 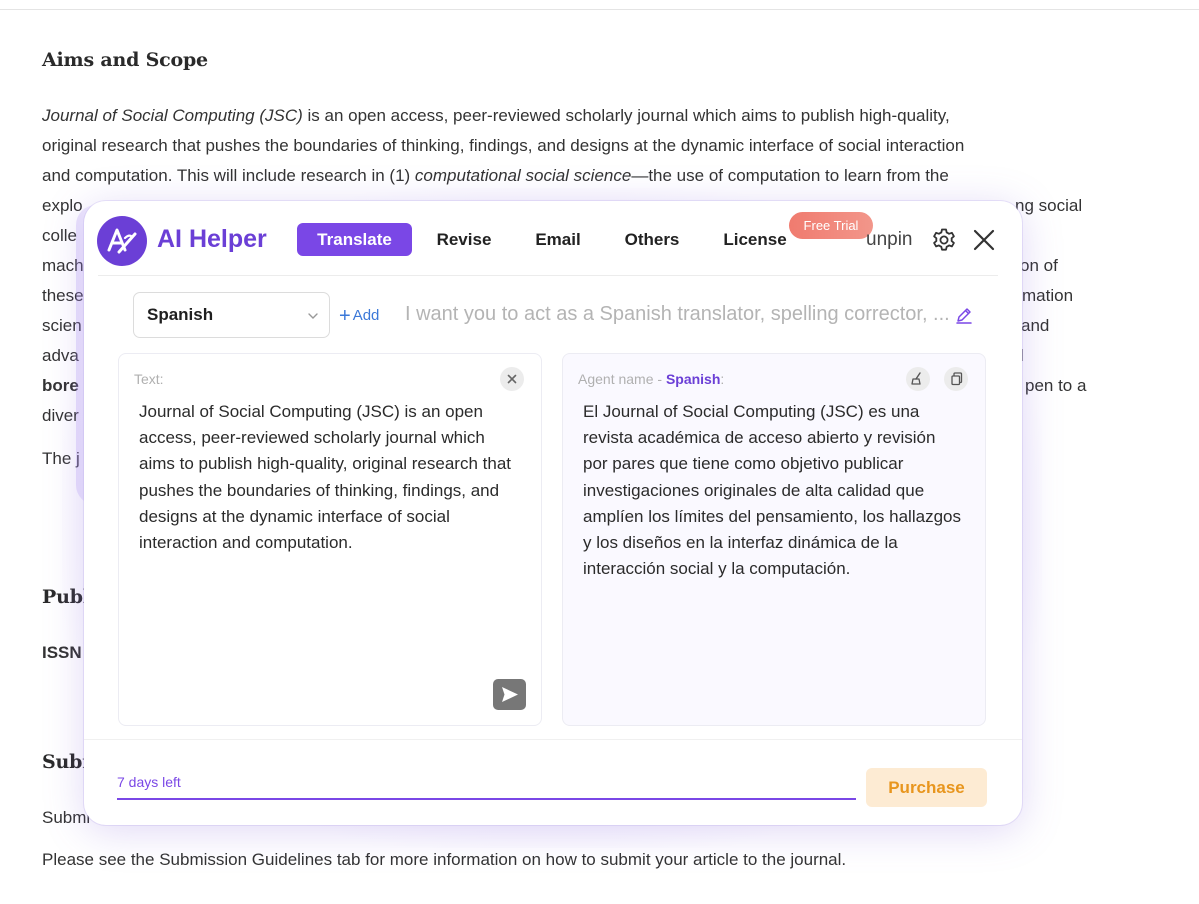 I want to click on add-language-button: + Add, so click(x=359, y=316).